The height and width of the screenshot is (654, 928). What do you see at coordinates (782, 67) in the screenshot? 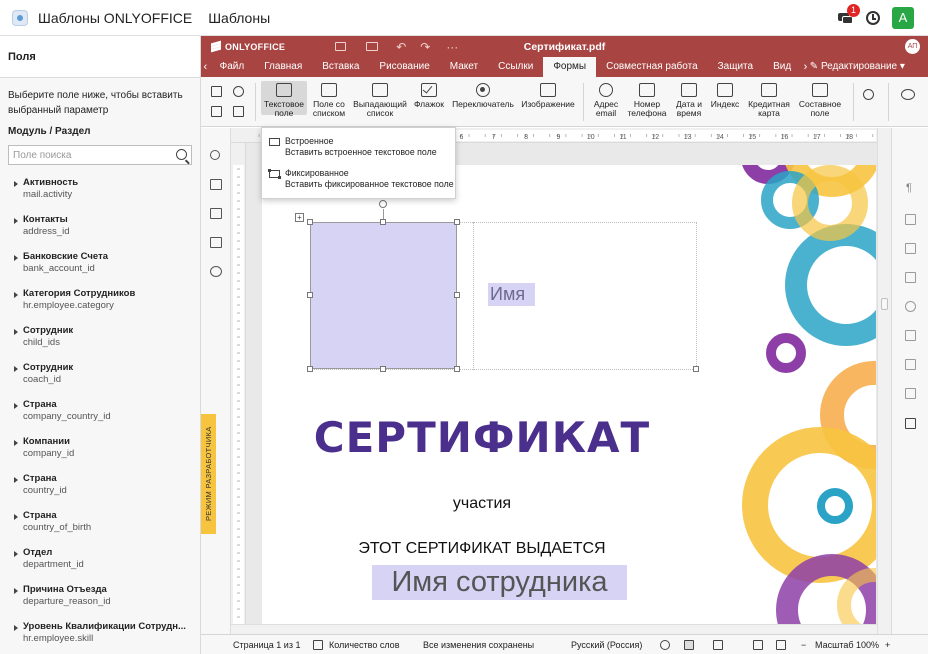
I see `tab-view: Вид` at bounding box center [782, 67].